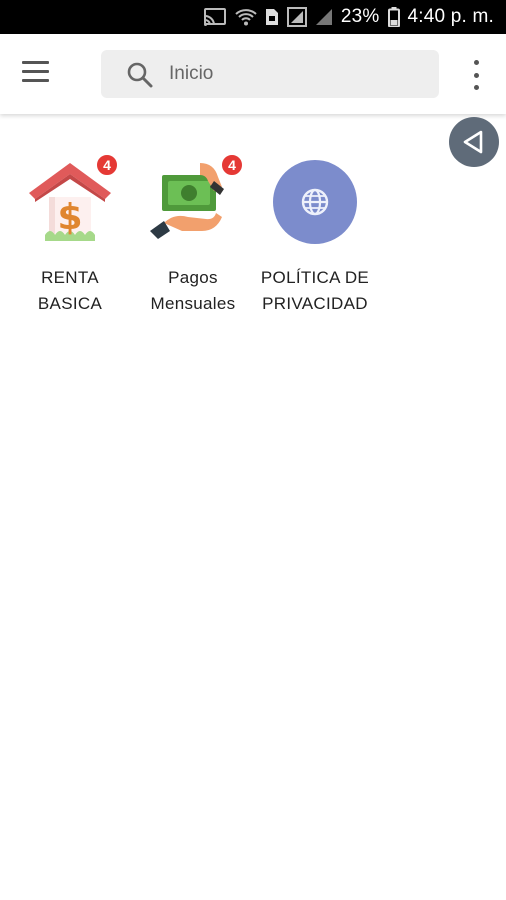 The width and height of the screenshot is (506, 900). I want to click on wifi-icon, so click(246, 17).